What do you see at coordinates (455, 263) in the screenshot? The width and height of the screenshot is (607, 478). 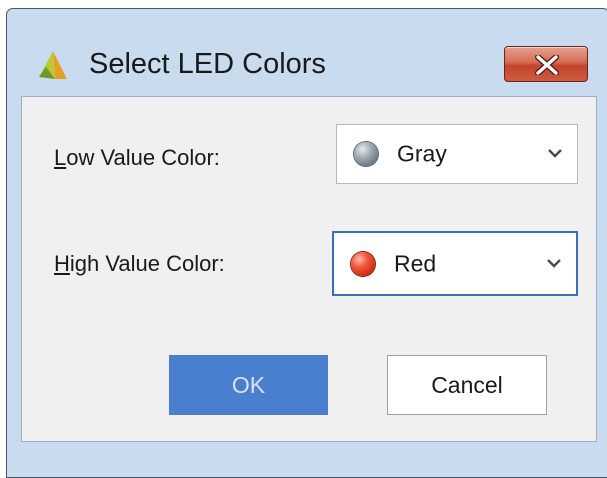 I see `high-value-color-dropdown: Red` at bounding box center [455, 263].